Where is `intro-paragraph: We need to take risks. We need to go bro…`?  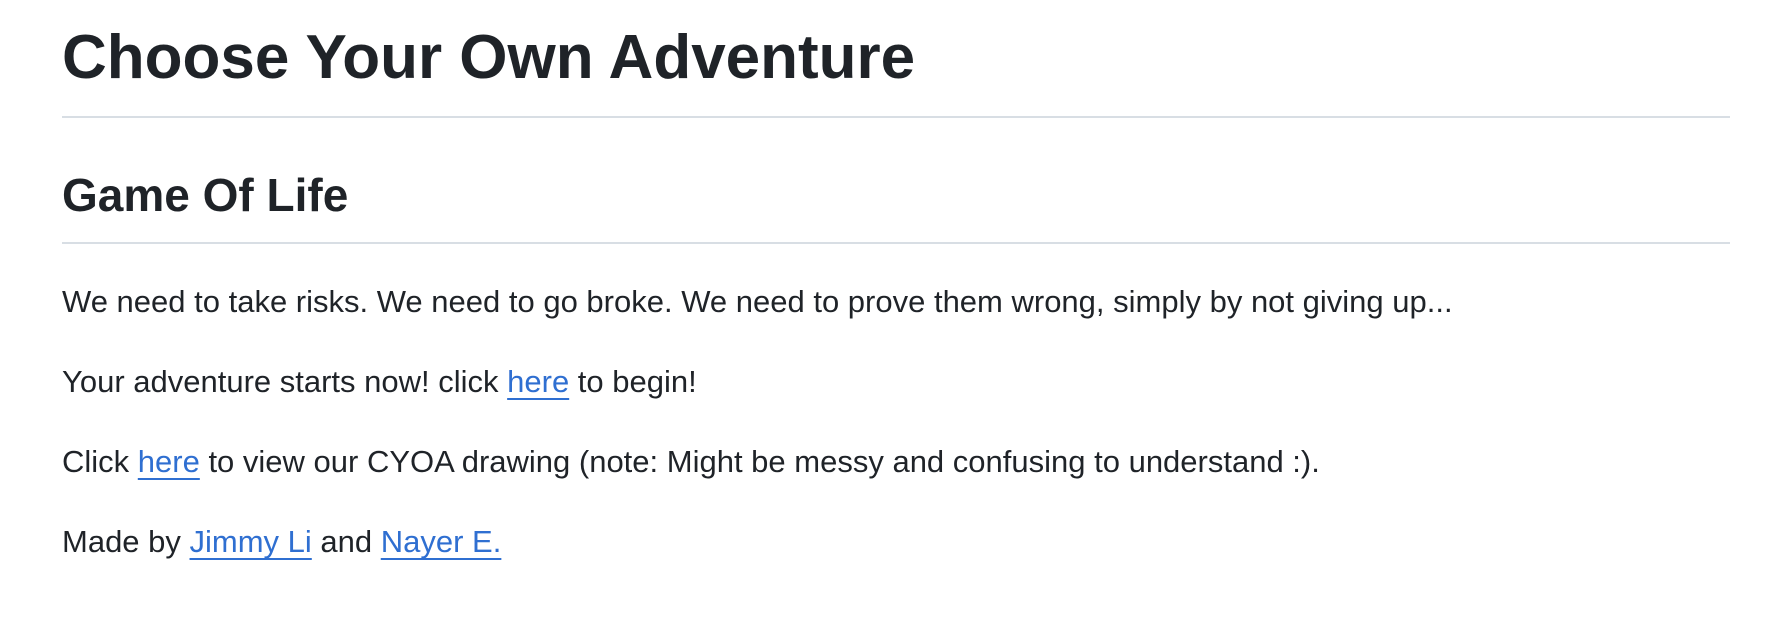 intro-paragraph: We need to take risks. We need to go bro… is located at coordinates (757, 301).